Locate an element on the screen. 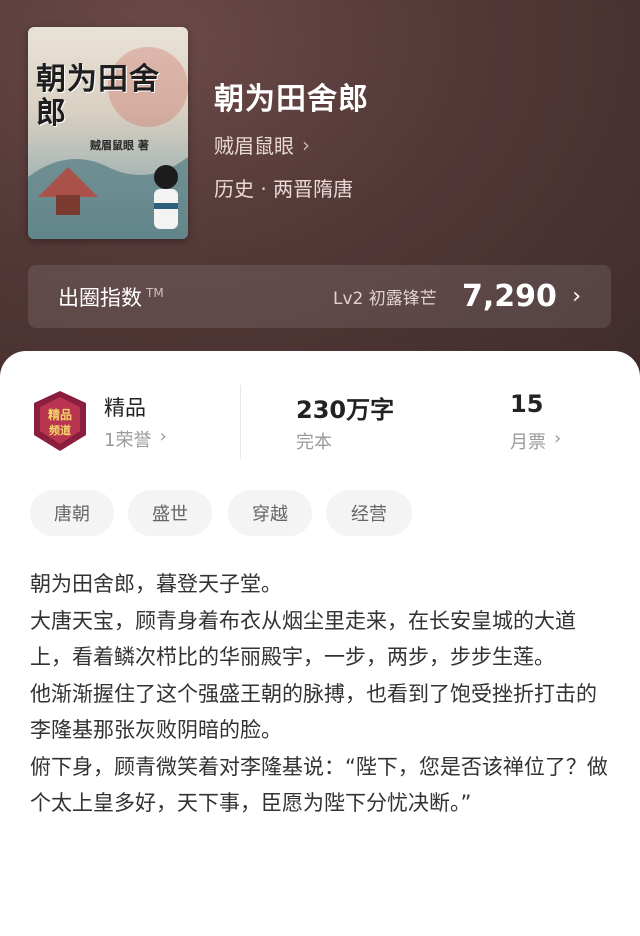 The height and width of the screenshot is (936, 640). description-paragraph: 朝为田舍郎，暮登天子堂。 is located at coordinates (156, 584).